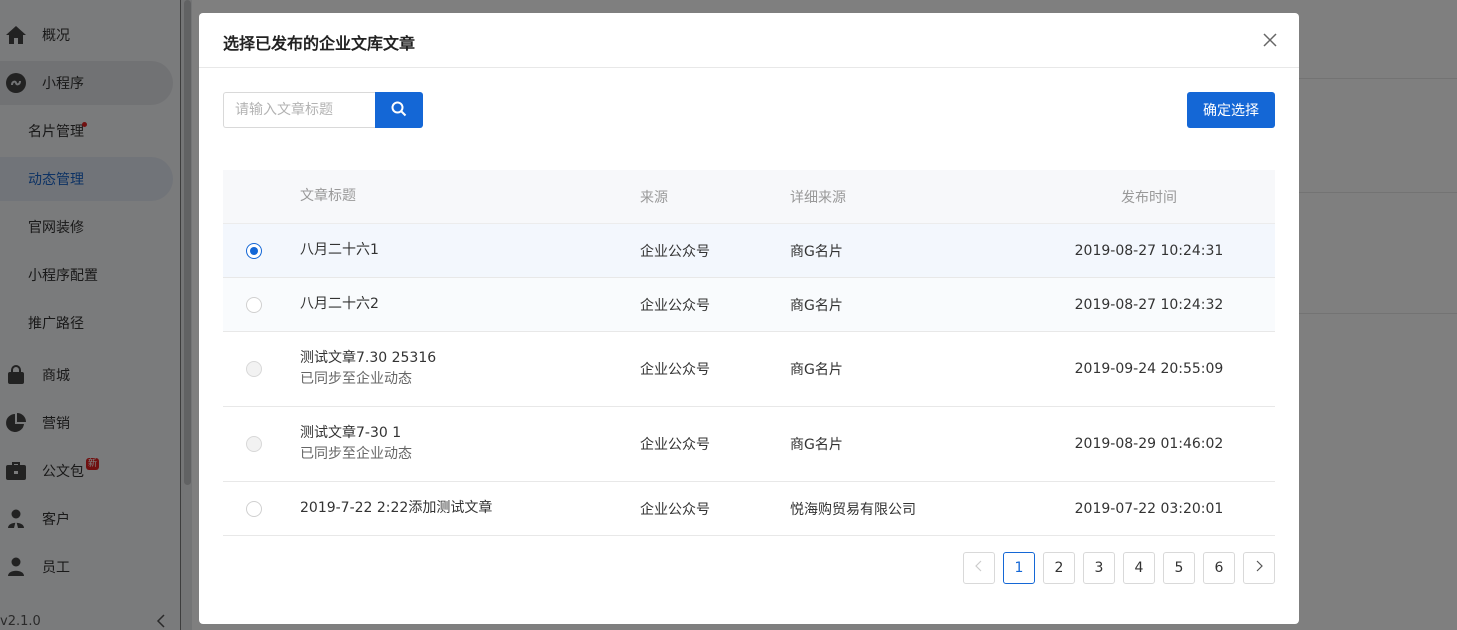 The width and height of the screenshot is (1457, 630). I want to click on row-publish-time: 2019-08-29 01:46:02, so click(1149, 444).